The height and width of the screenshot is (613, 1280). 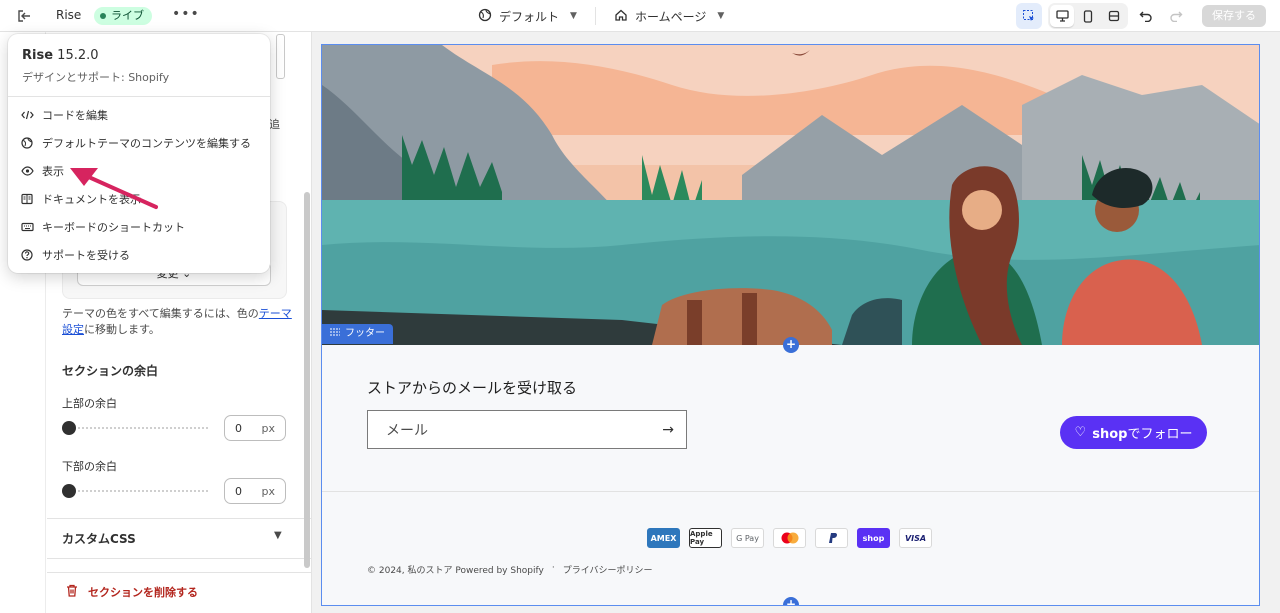 I want to click on bottom-padding-input: 0 px, so click(x=255, y=491).